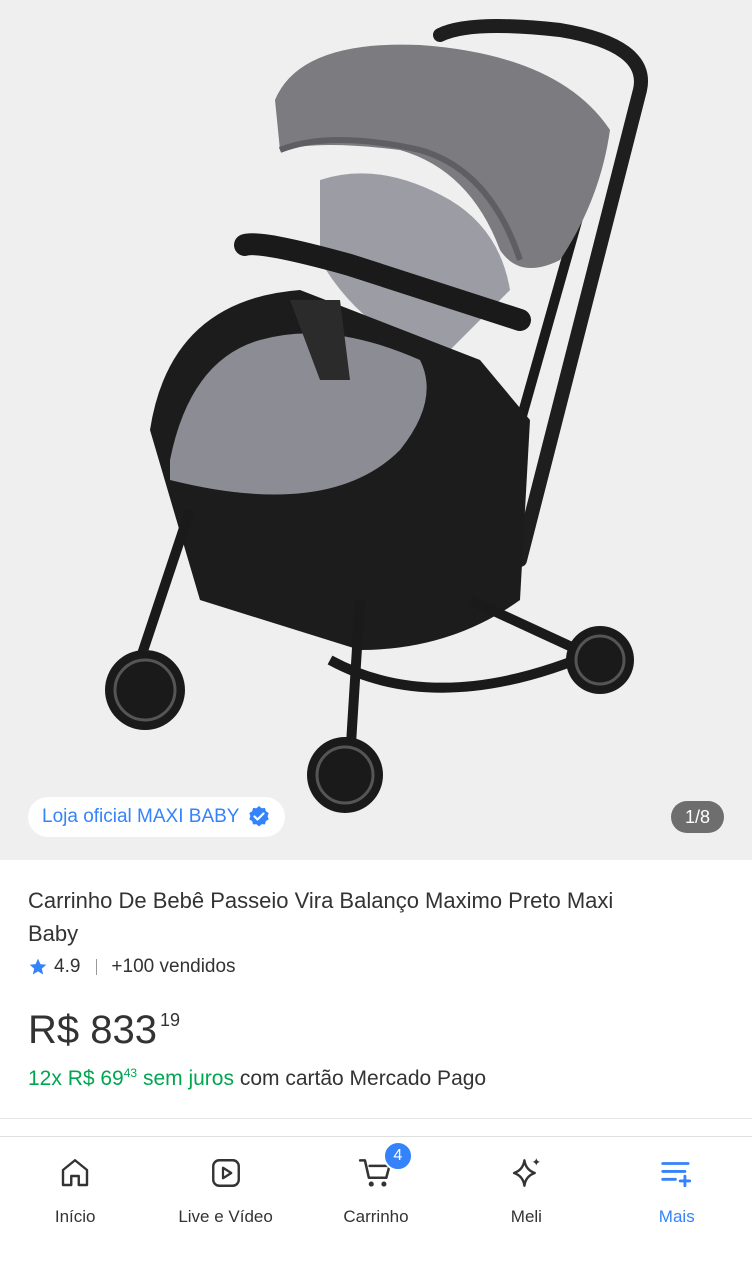 Image resolution: width=752 pixels, height=1280 pixels. Describe the element at coordinates (259, 816) in the screenshot. I see `verified-icon` at that location.